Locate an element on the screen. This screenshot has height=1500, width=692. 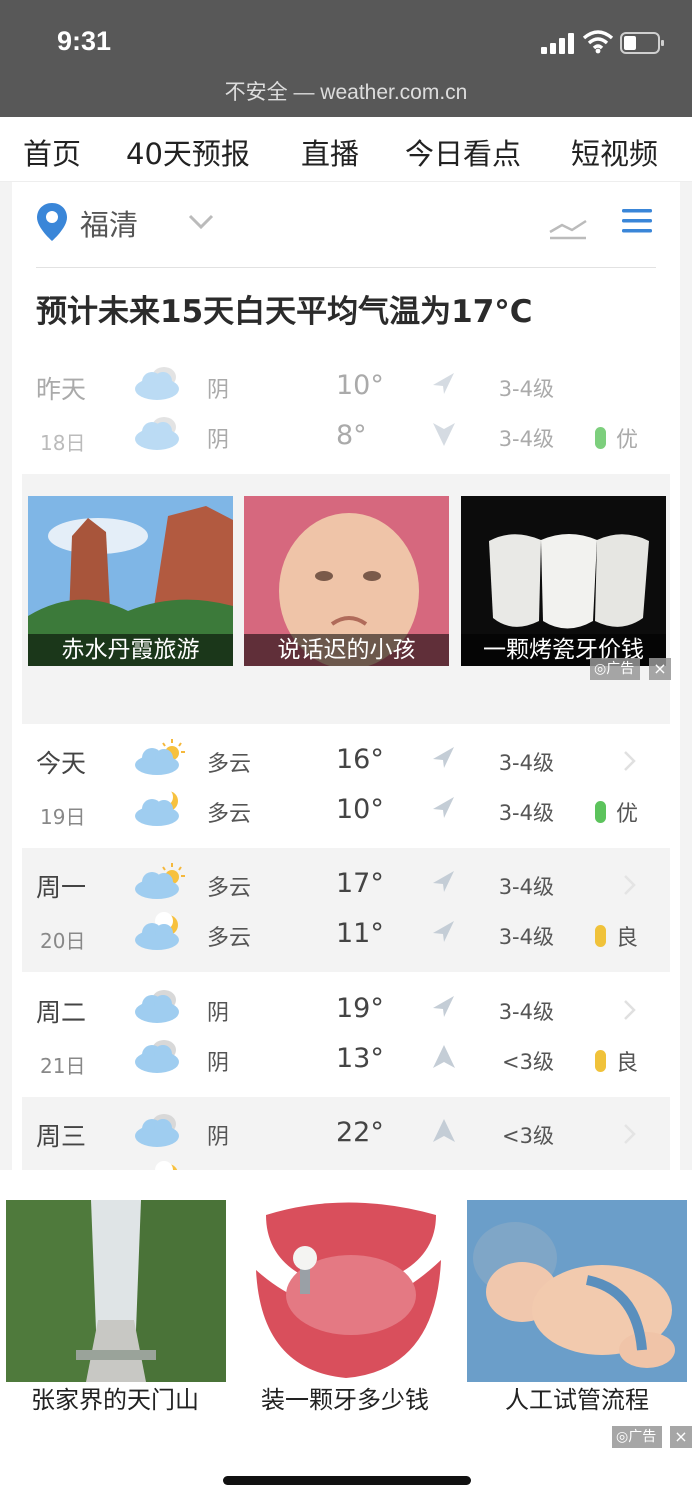
trend-chart-icon is located at coordinates (568, 229).